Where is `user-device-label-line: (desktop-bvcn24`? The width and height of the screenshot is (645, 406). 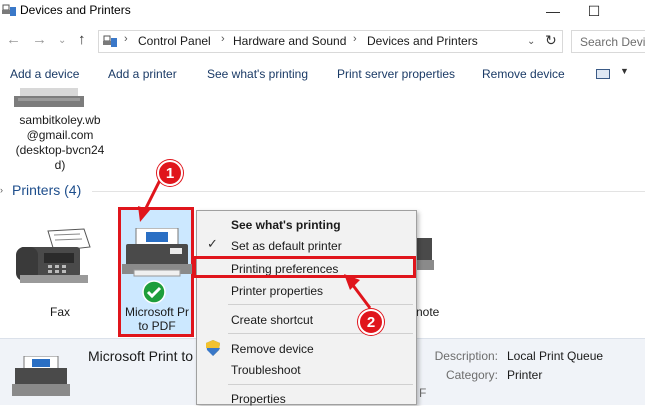 user-device-label-line: (desktop-bvcn24 is located at coordinates (60, 150).